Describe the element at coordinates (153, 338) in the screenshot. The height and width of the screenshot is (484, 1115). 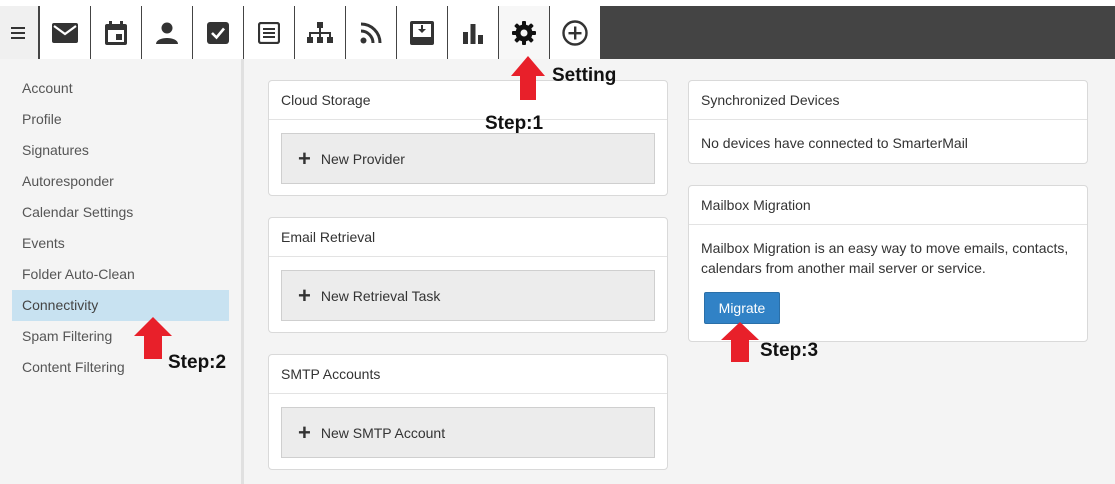
I see `step2-arrow-icon` at that location.